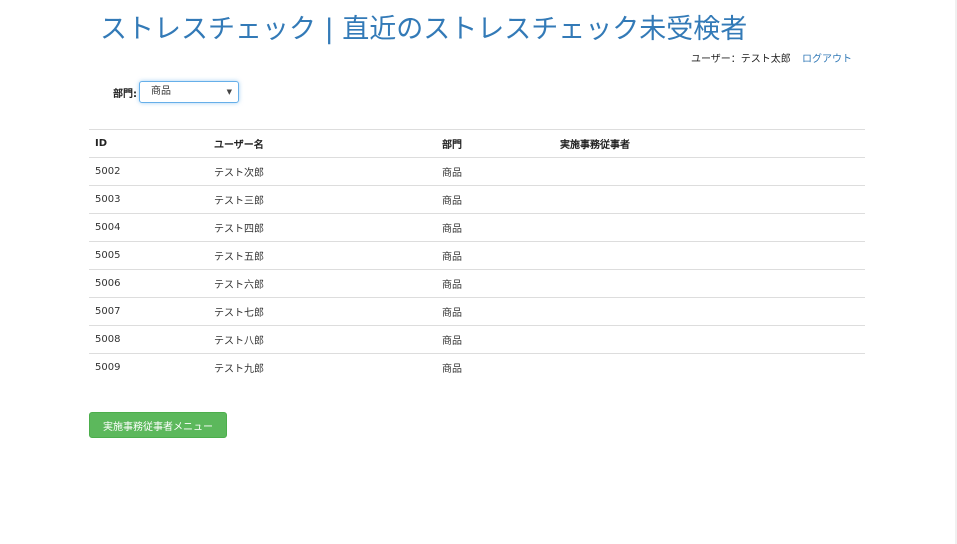  What do you see at coordinates (229, 92) in the screenshot?
I see `chevron-down-icon: ▼` at bounding box center [229, 92].